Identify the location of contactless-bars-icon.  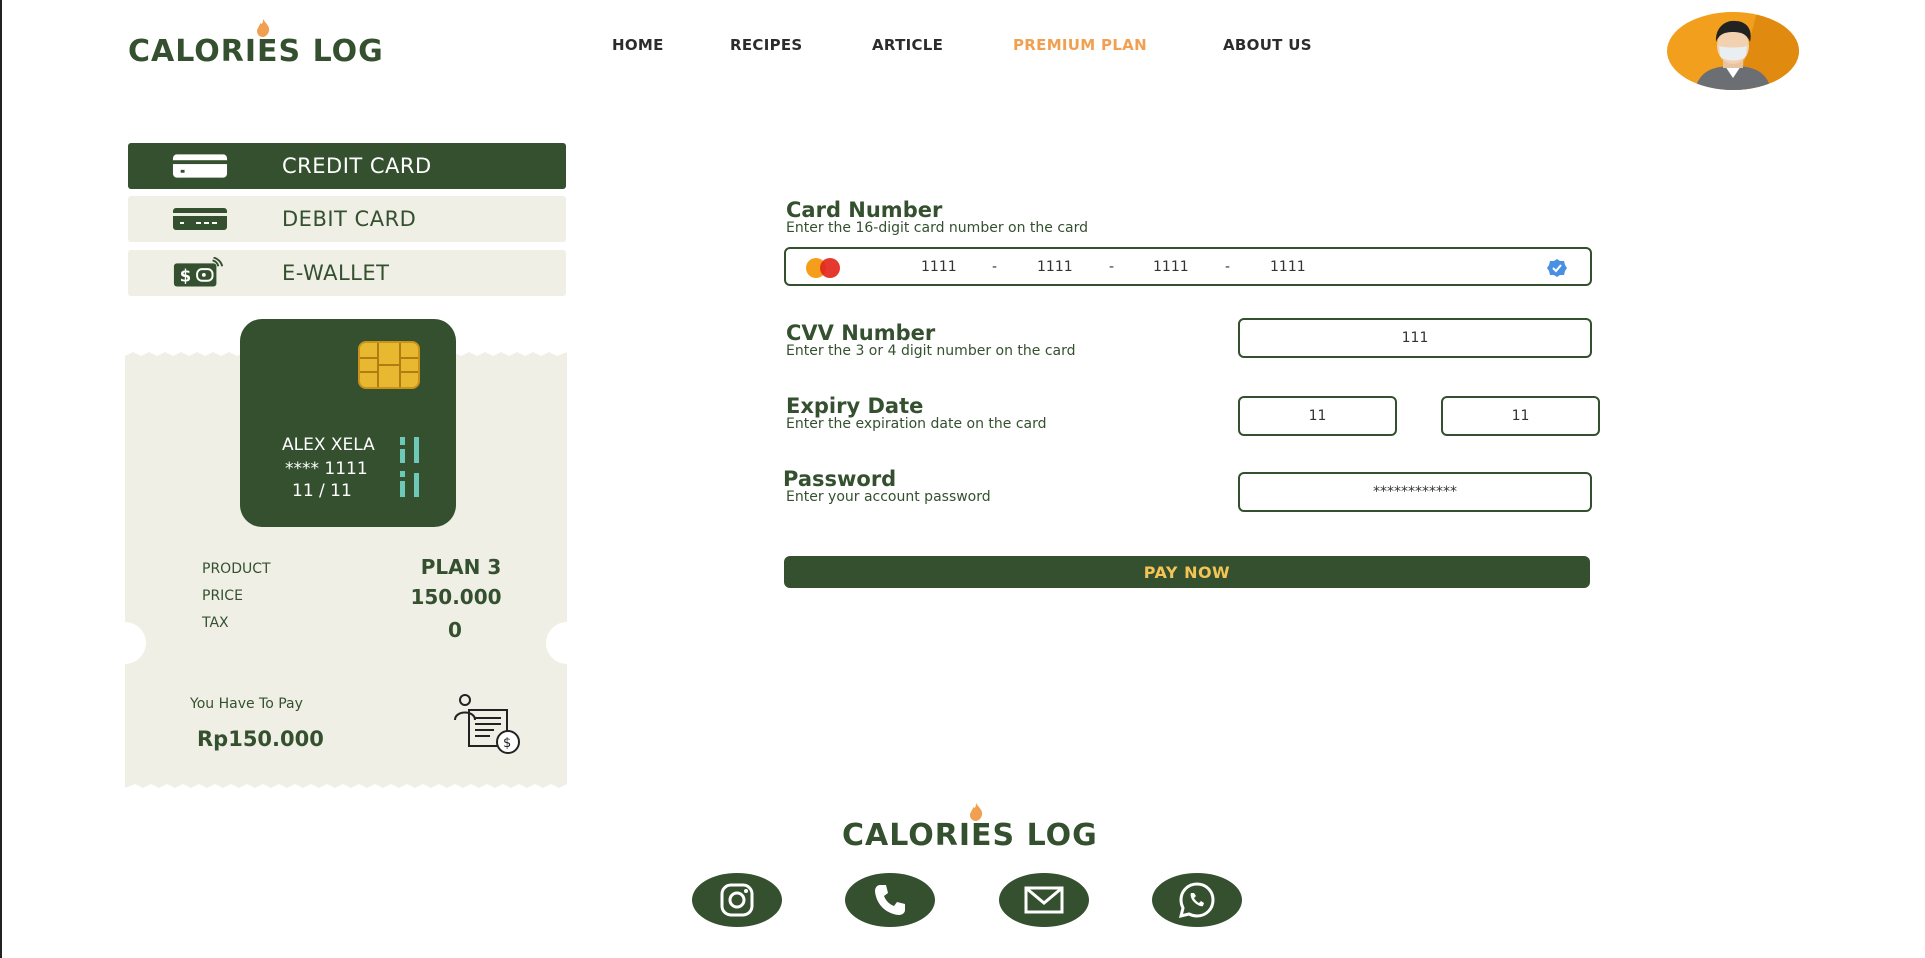
(409, 467).